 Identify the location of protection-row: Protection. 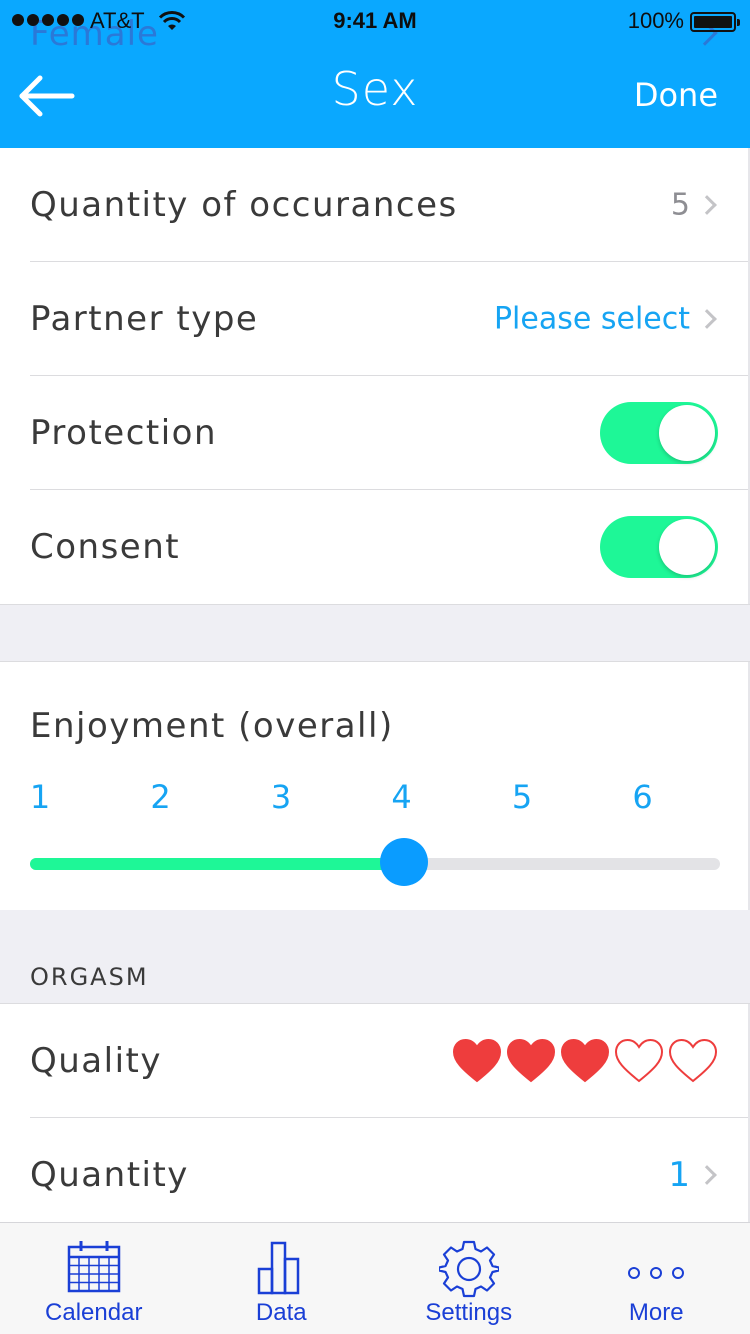
(389, 433).